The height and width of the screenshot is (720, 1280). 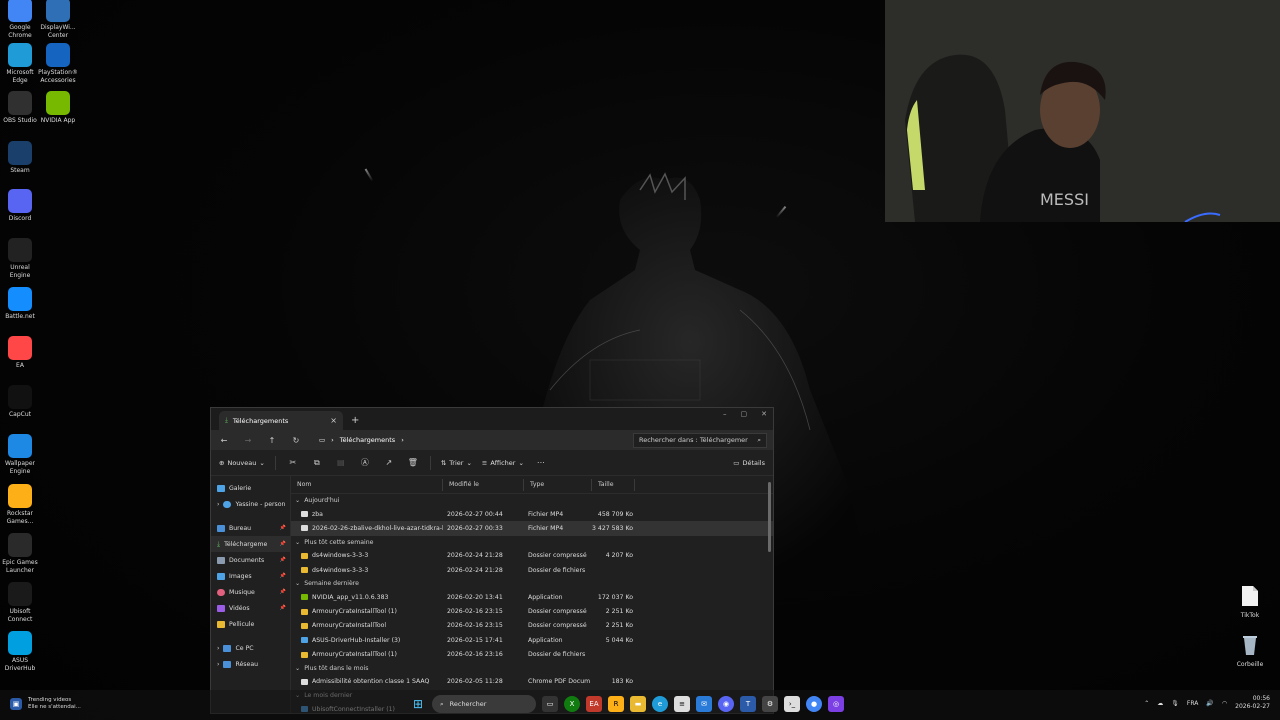 What do you see at coordinates (532, 514) in the screenshot?
I see `file-row: zba 2026-02-27 00:44 Fichier MP4 458 709 Ko` at bounding box center [532, 514].